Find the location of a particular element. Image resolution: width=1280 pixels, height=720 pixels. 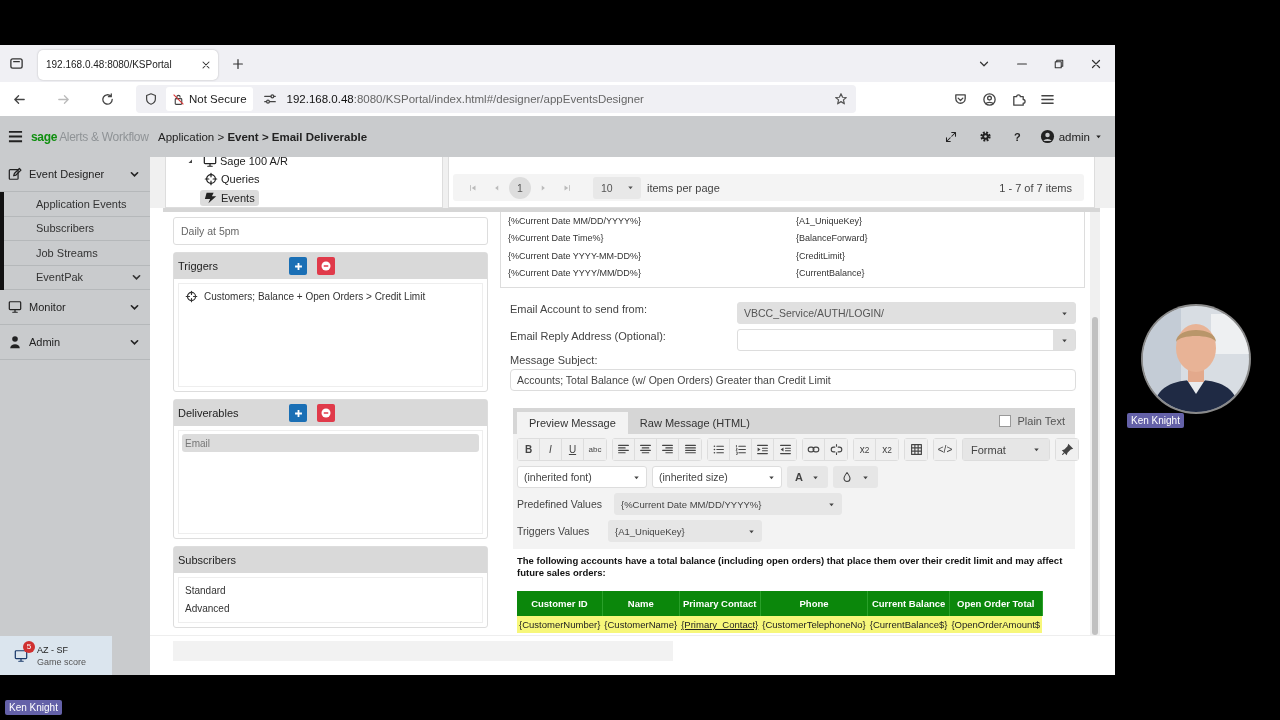

list-item: {%Current Date Time%} is located at coordinates (652, 238).